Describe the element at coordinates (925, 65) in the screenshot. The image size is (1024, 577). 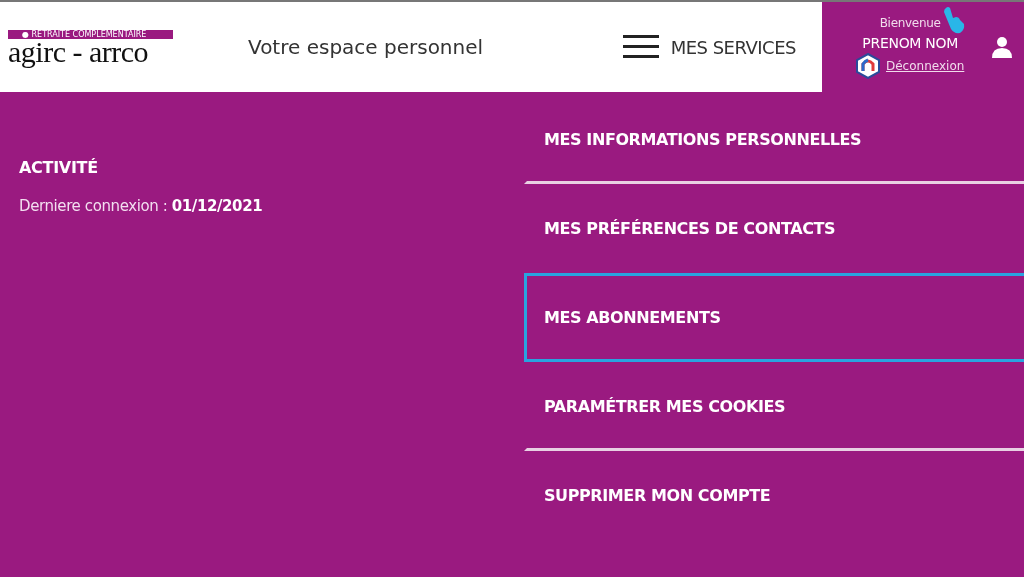
I see `logout-link: Déconnexion` at that location.